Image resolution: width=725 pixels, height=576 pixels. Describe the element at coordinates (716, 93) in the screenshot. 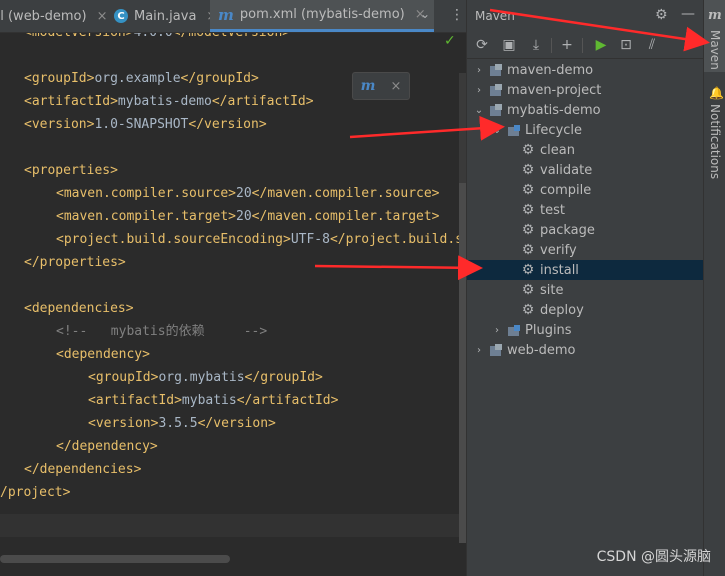

I see `bell-icon: 🔔` at that location.